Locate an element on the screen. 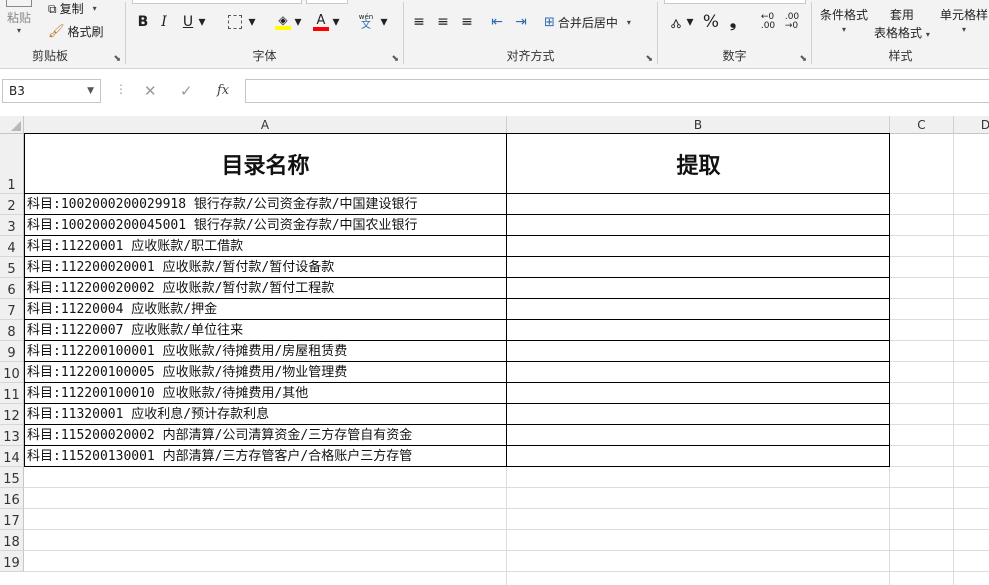  column-header-b: B is located at coordinates (698, 125).